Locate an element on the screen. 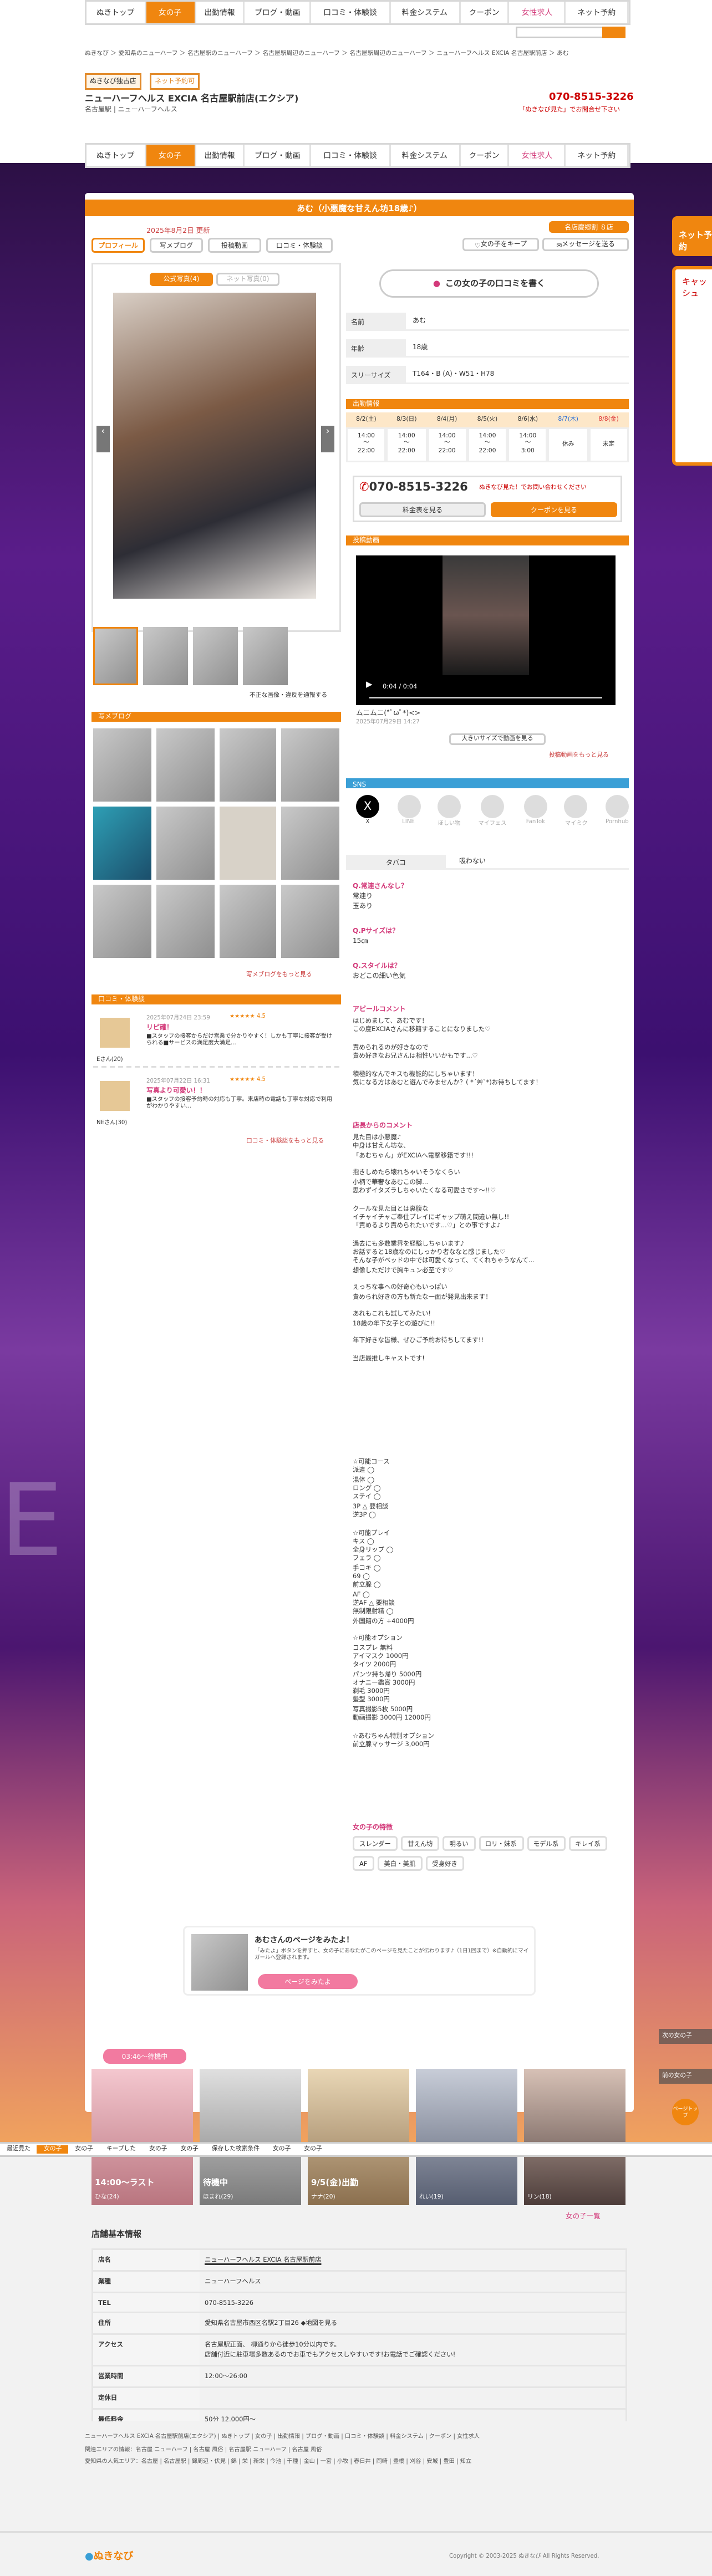  price-button: 料金表を見る is located at coordinates (422, 509).